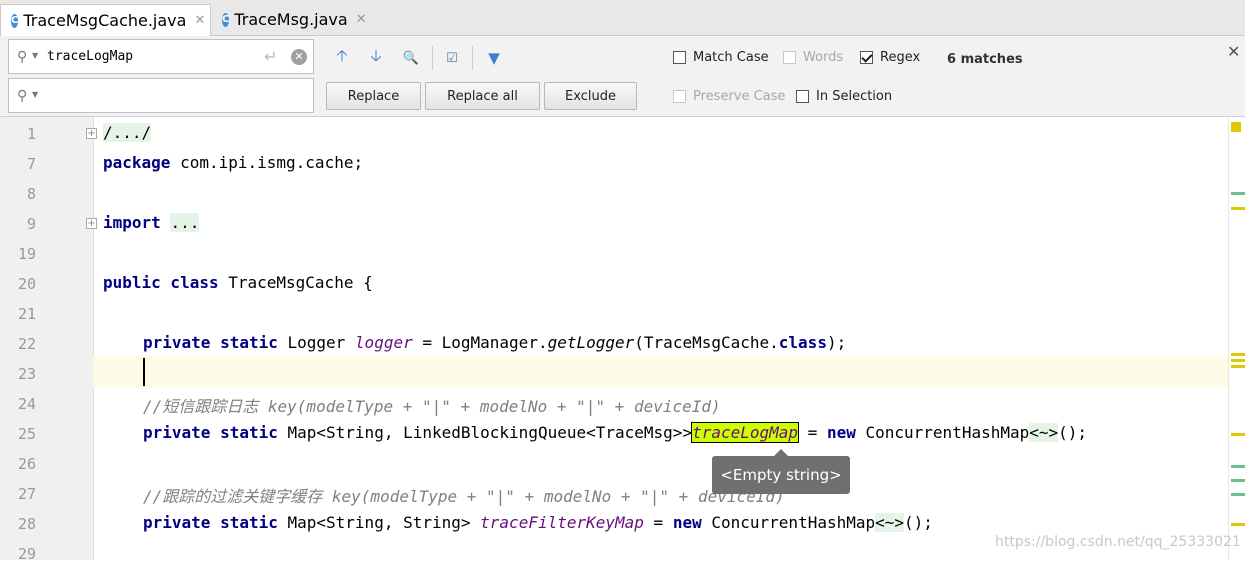 The width and height of the screenshot is (1245, 563). What do you see at coordinates (26, 494) in the screenshot?
I see `line-number: 27` at bounding box center [26, 494].